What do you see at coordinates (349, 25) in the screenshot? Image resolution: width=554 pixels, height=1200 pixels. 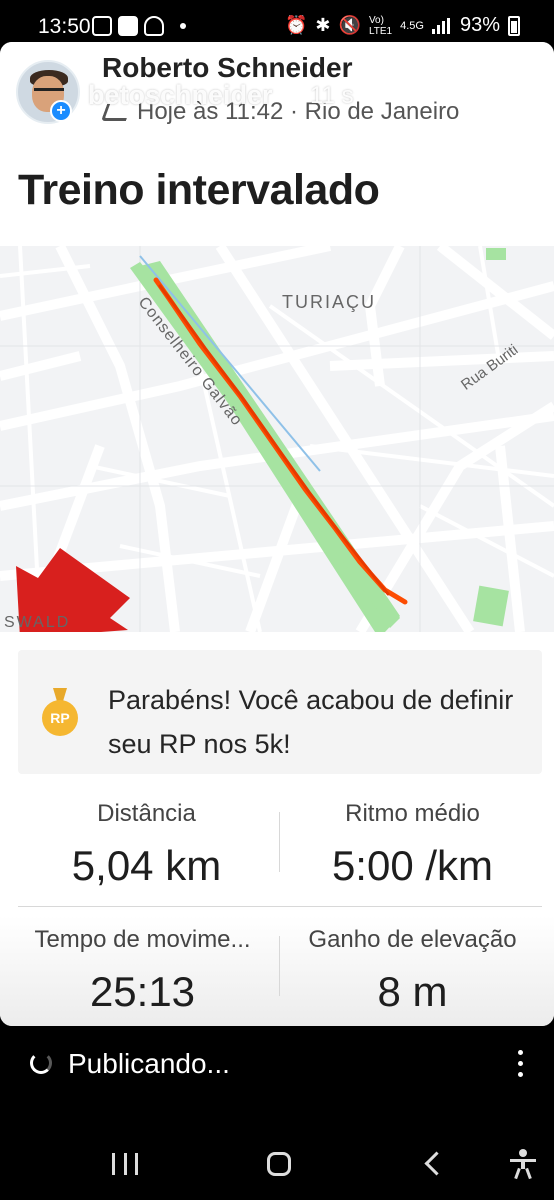 I see `mute-icon: 🔇` at bounding box center [349, 25].